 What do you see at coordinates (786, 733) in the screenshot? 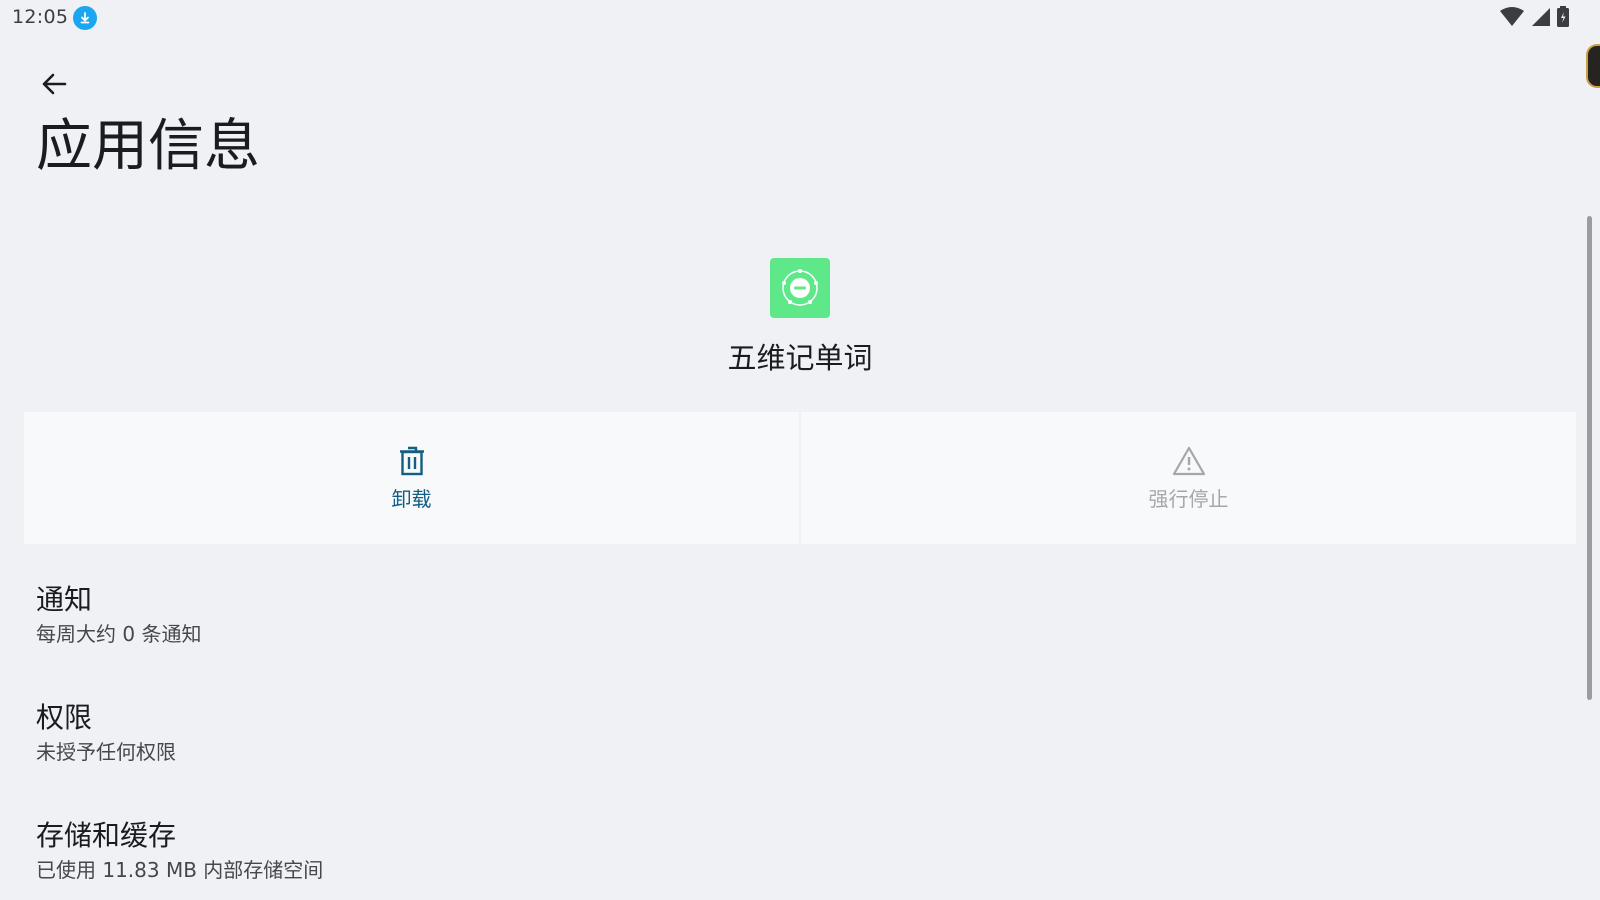
I see `settings-item-permissions: 权限 未授予任何权限` at bounding box center [786, 733].